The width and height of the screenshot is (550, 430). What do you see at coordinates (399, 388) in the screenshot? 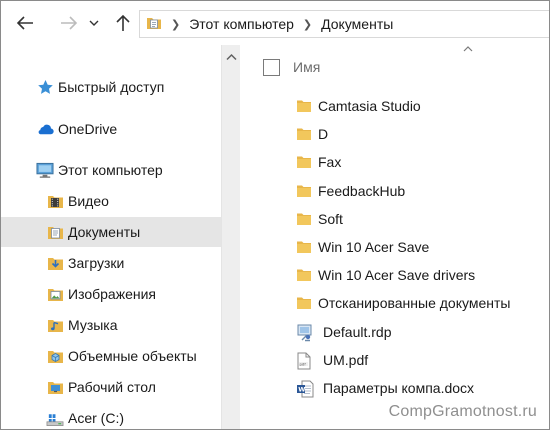
I see `file-name: Параметры компа.docx` at bounding box center [399, 388].